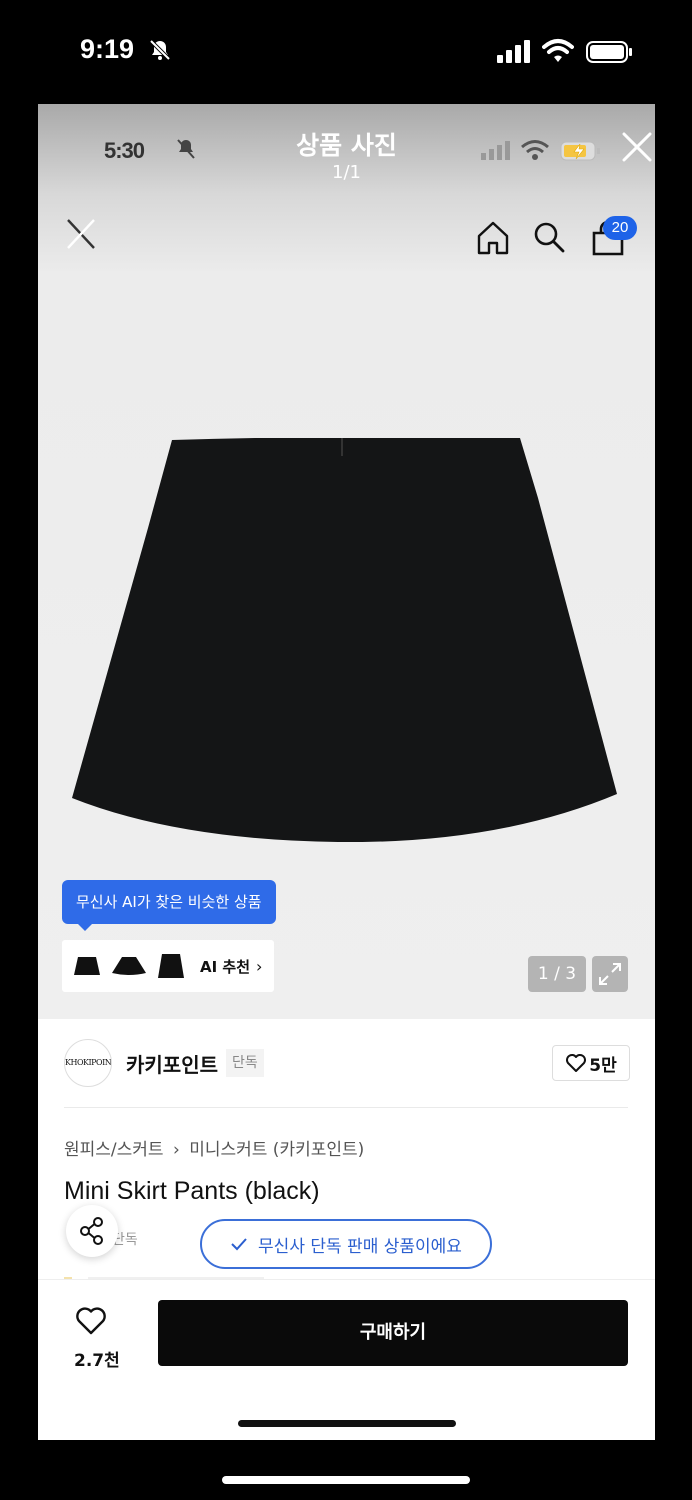 The image size is (692, 1500). Describe the element at coordinates (557, 974) in the screenshot. I see `image-counter: 1 / 3` at that location.